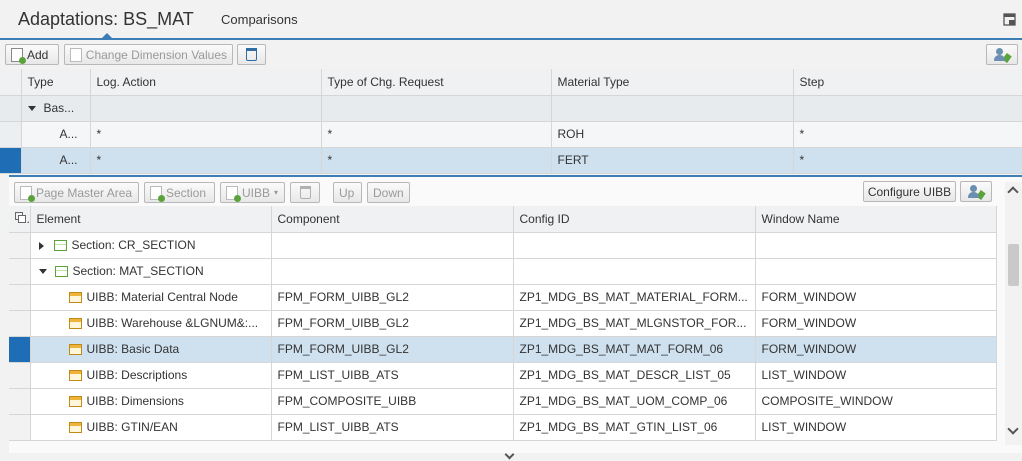 This screenshot has width=1022, height=461. What do you see at coordinates (876, 375) in the screenshot?
I see `table-cell: LIST_WINDOW` at bounding box center [876, 375].